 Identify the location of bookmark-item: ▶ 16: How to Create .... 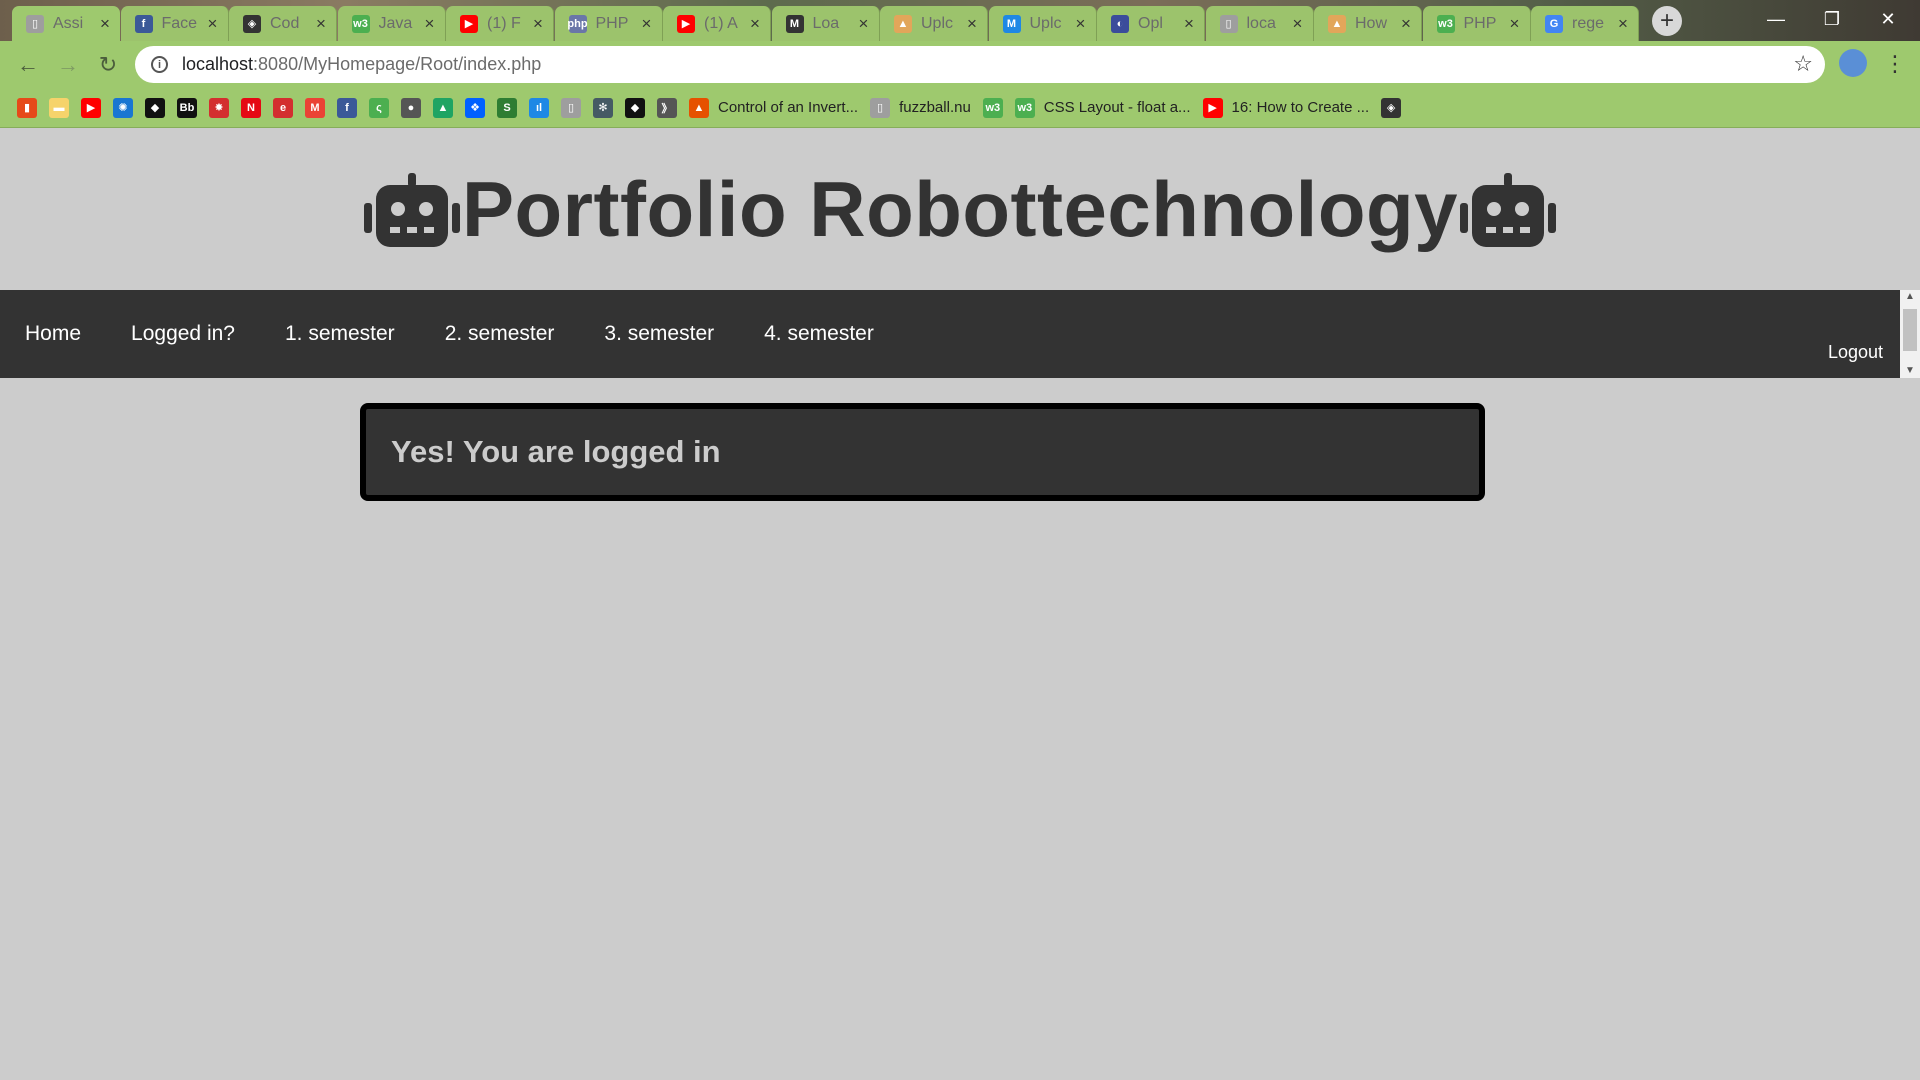
(1285, 108).